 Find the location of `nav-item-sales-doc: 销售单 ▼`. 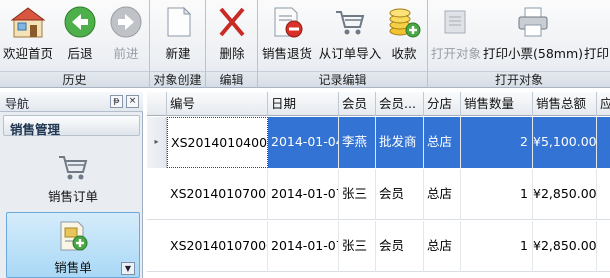

nav-item-sales-doc: 销售单 ▼ is located at coordinates (73, 245).